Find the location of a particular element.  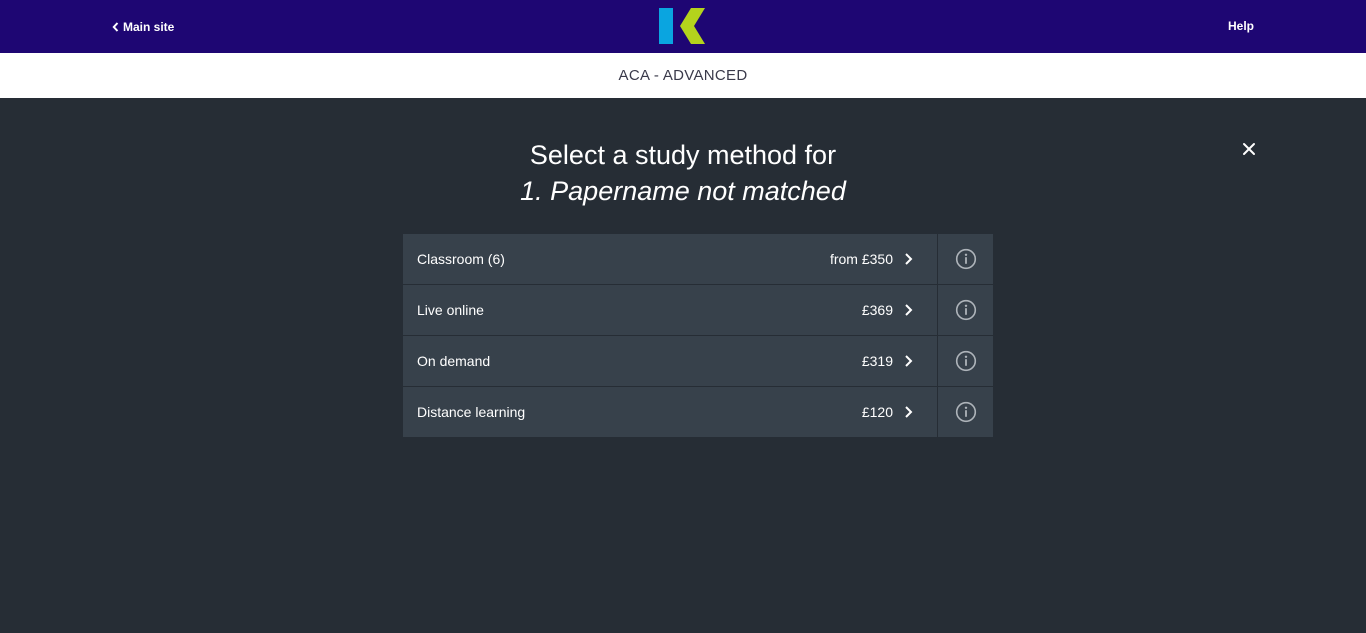

study-method-row: Distance learning £120 is located at coordinates (698, 412).